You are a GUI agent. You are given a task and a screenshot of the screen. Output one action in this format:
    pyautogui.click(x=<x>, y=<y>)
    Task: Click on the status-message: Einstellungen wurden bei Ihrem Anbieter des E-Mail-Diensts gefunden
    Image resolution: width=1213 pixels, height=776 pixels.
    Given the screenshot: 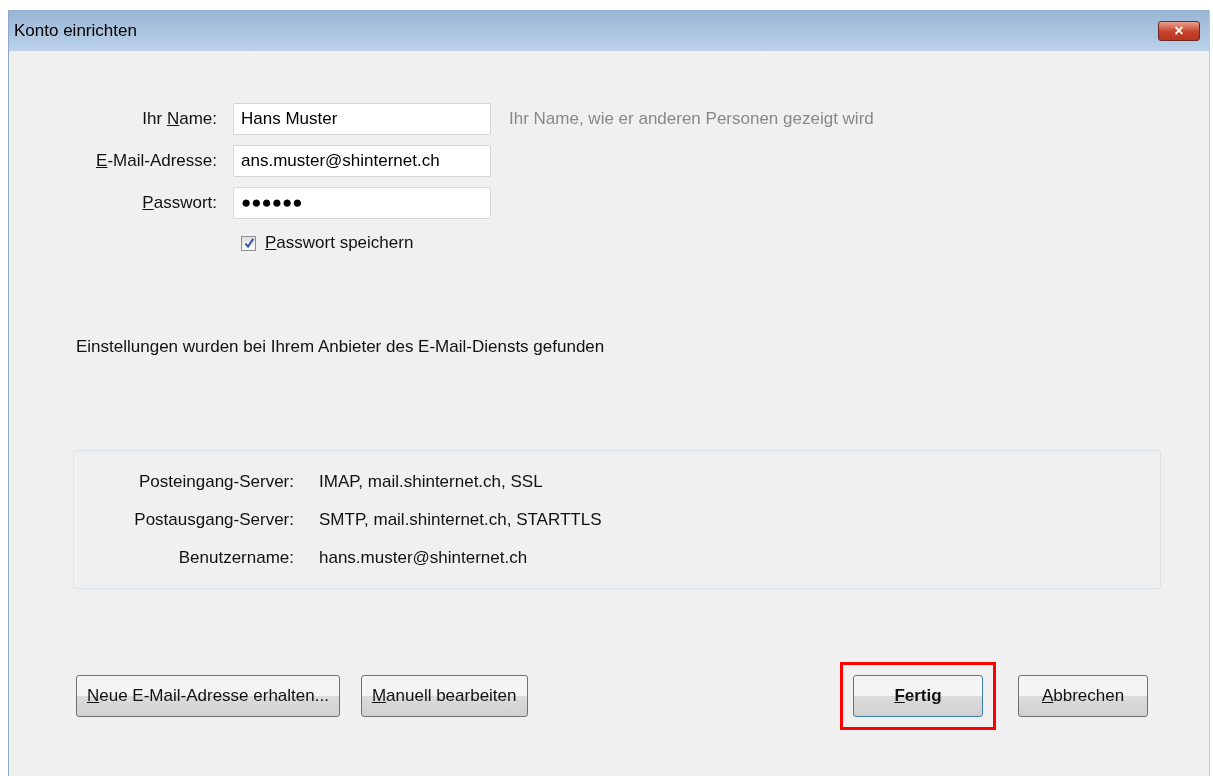 What is the action you would take?
    pyautogui.click(x=341, y=347)
    